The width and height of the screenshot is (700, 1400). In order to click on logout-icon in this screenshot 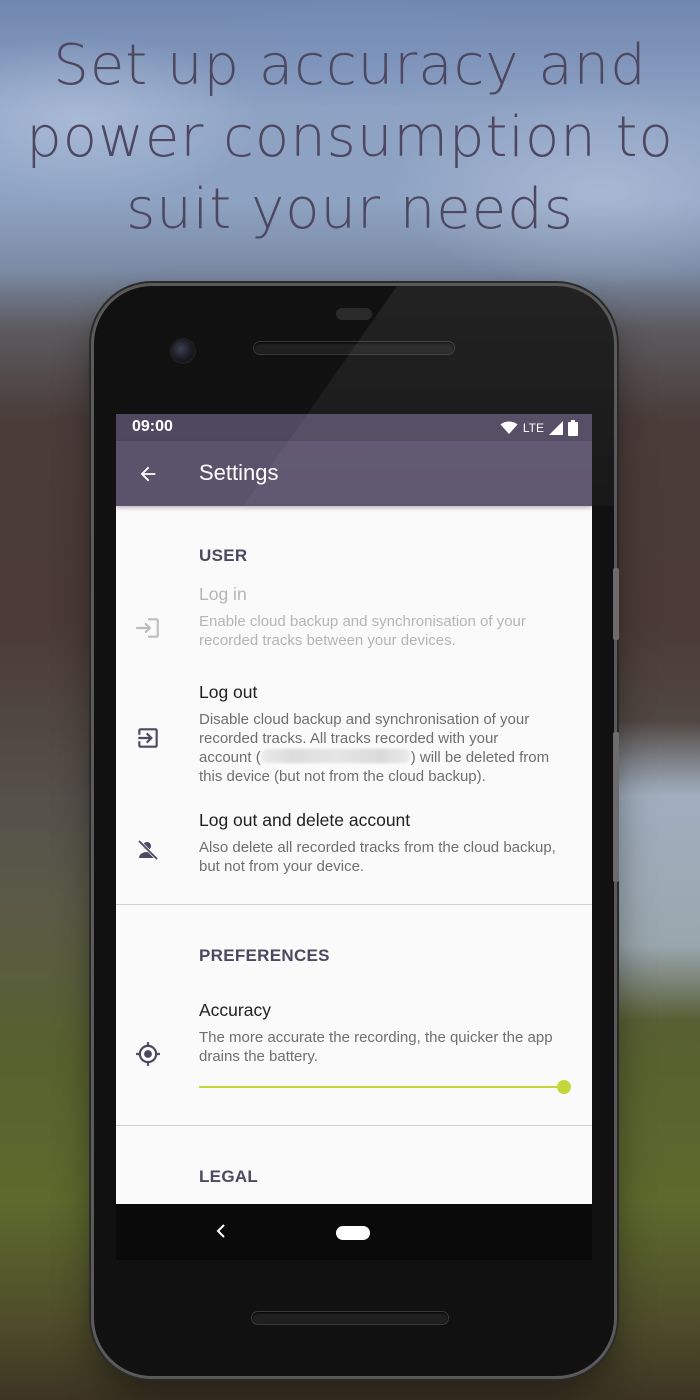, I will do `click(148, 738)`.